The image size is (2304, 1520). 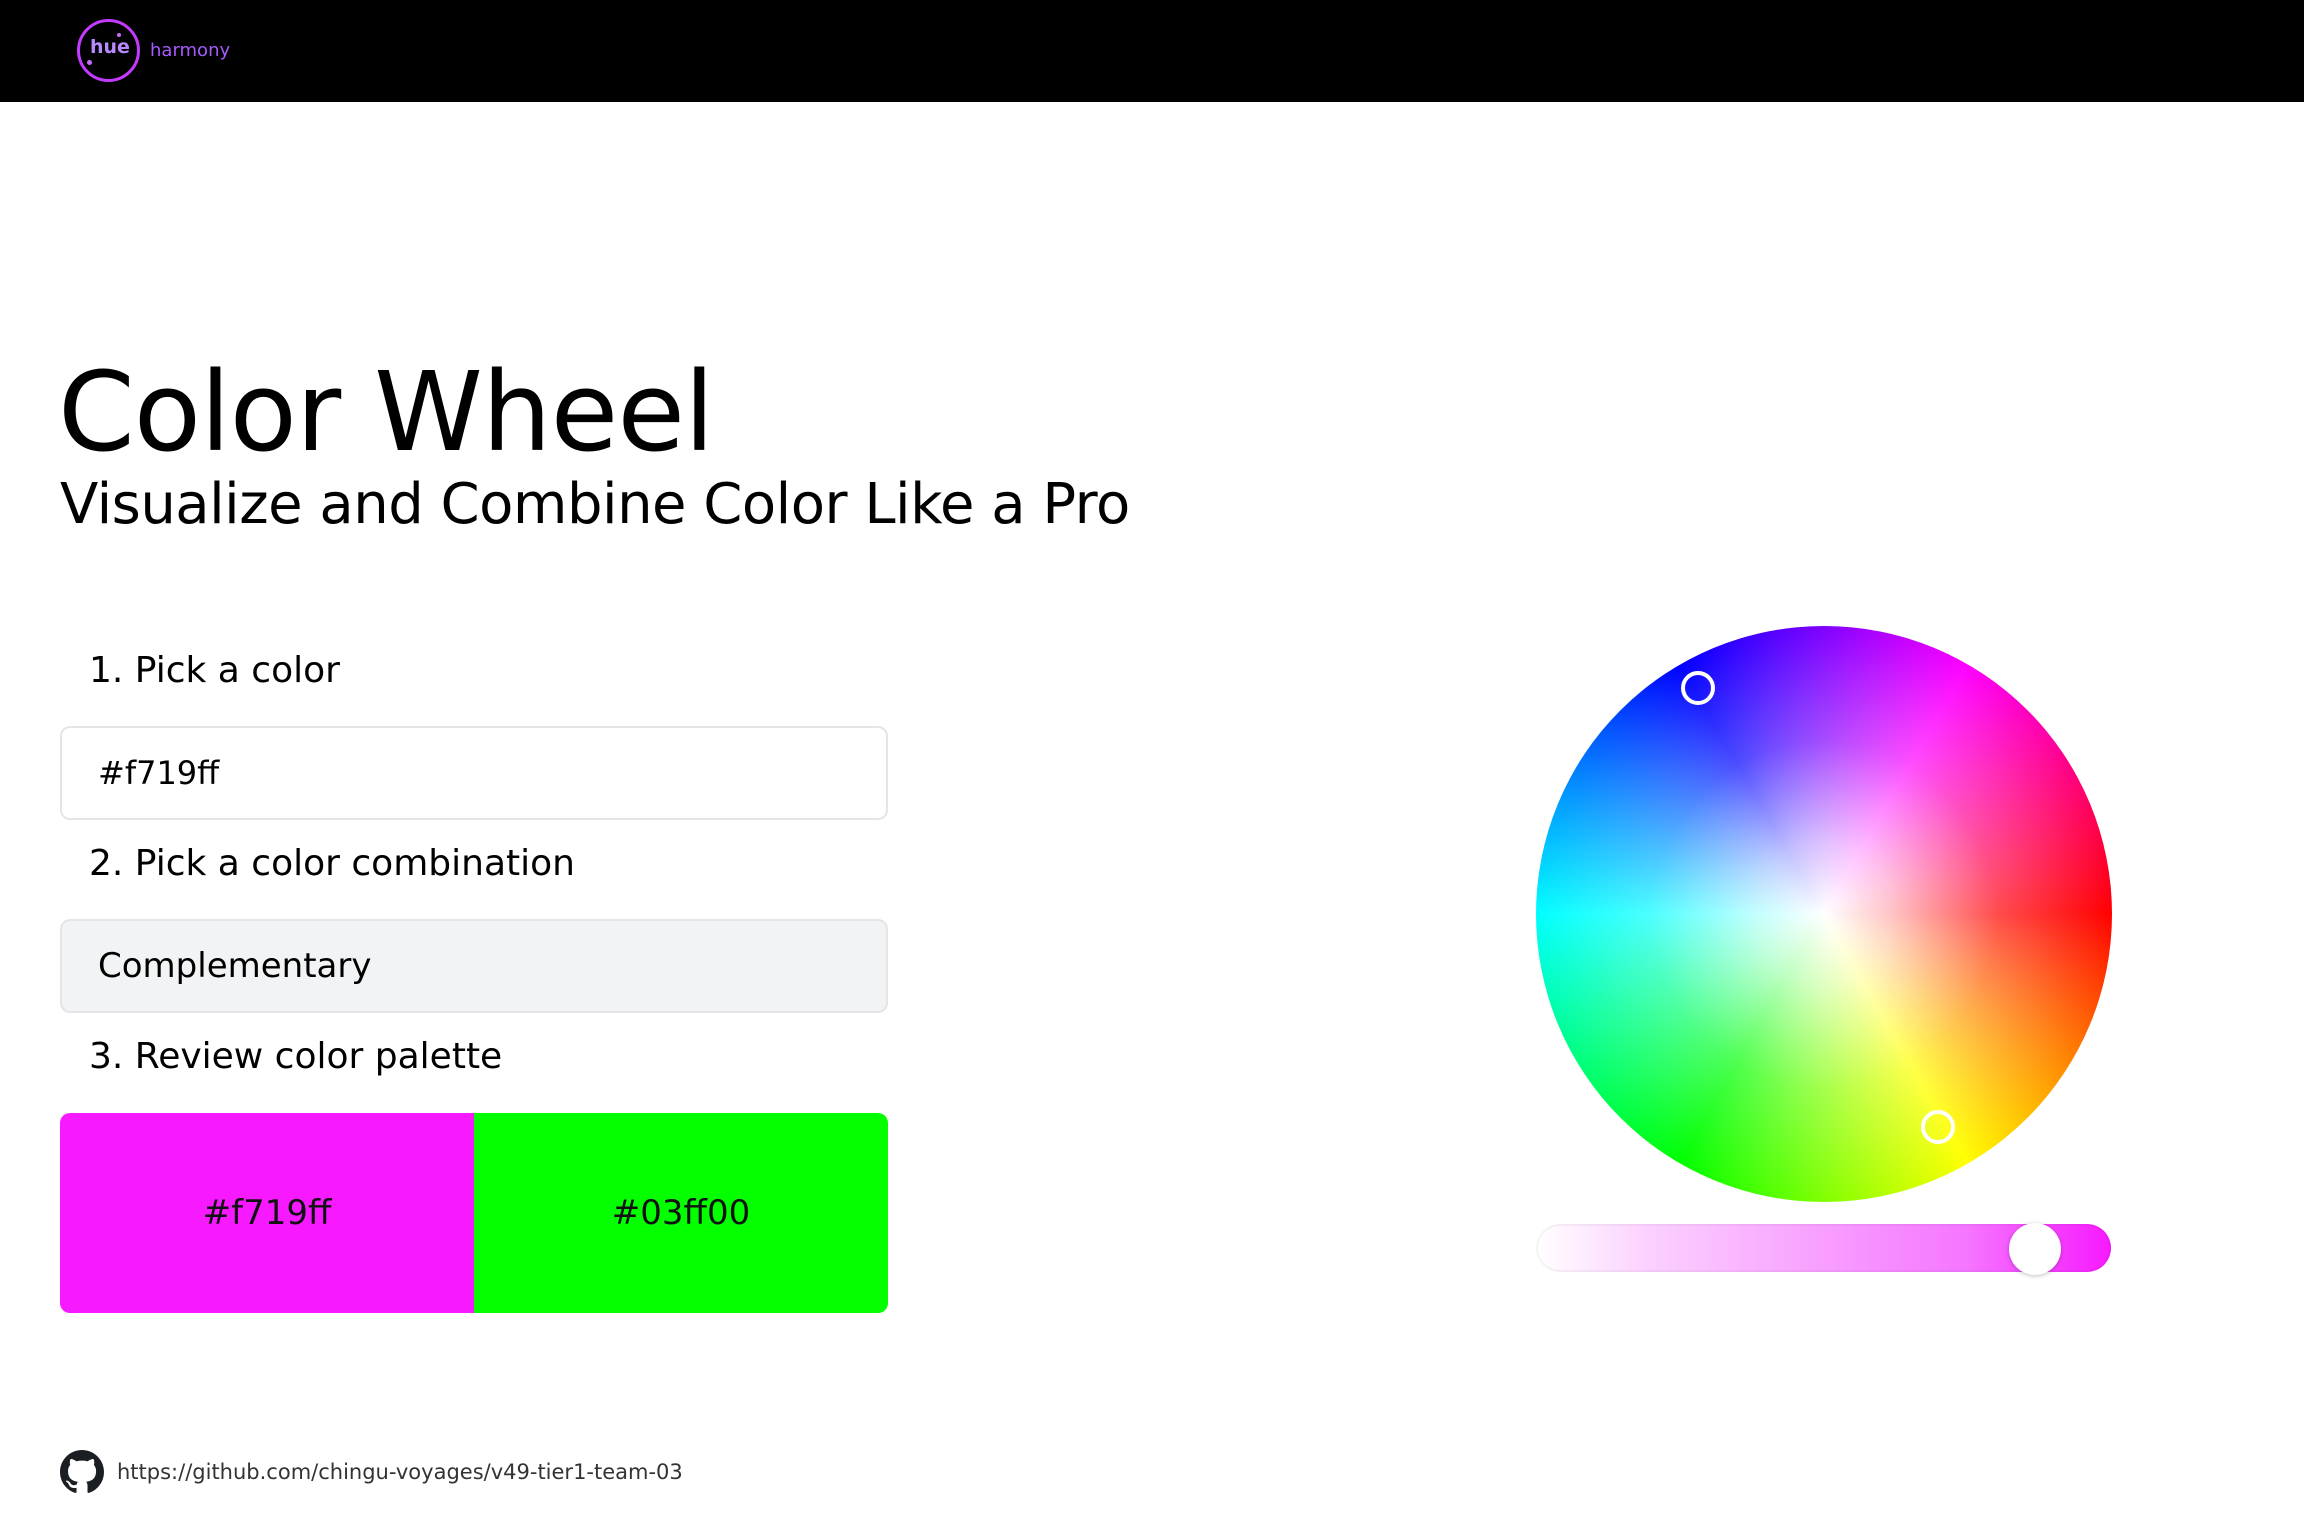 I want to click on color-hex-input, so click(x=474, y=773).